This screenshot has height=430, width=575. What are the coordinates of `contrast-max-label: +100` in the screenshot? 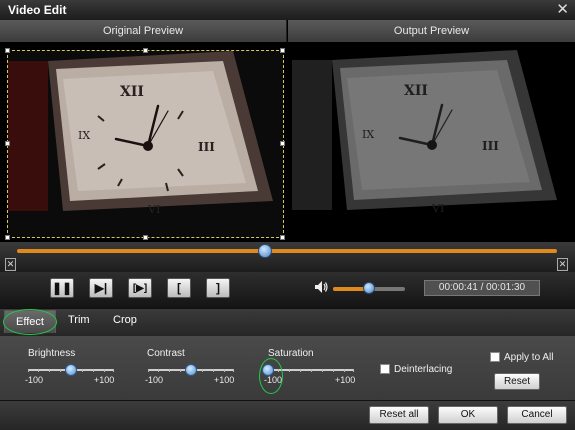 It's located at (224, 380).